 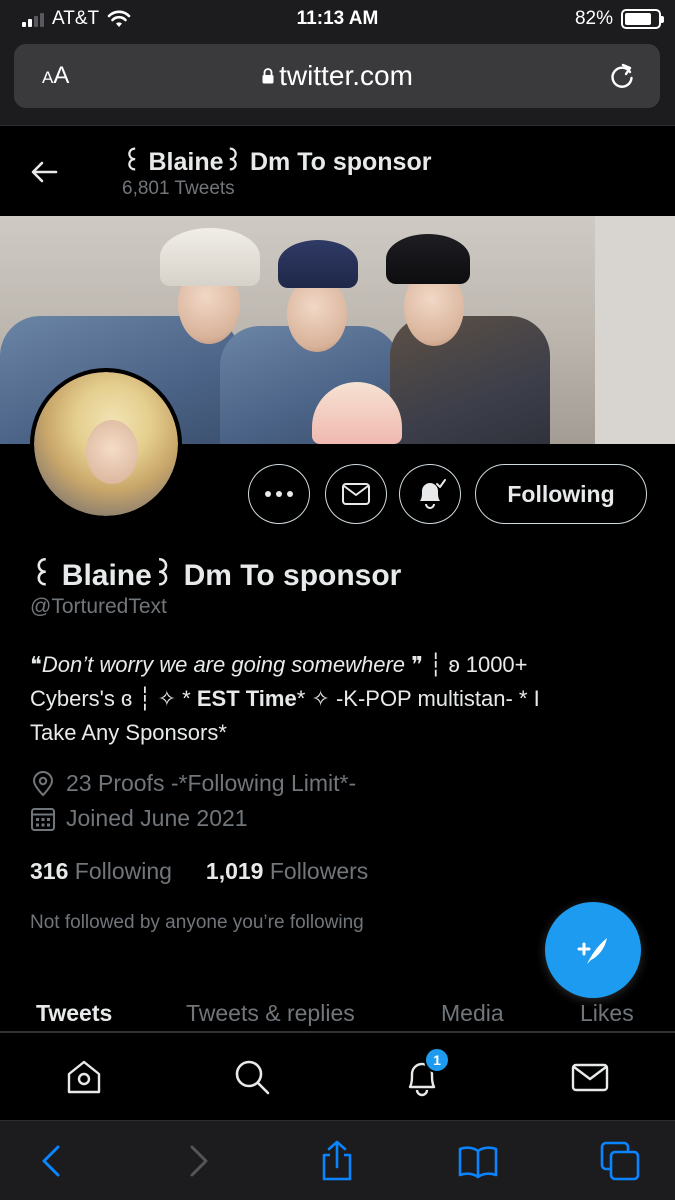 I want to click on following-count: 316, so click(x=49, y=871).